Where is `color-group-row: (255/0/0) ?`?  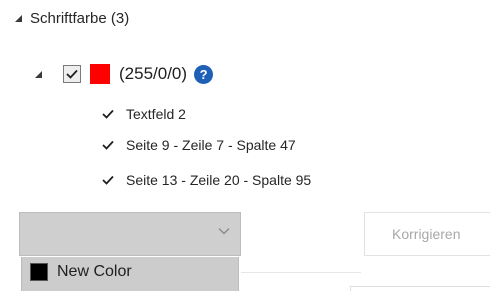
color-group-row: (255/0/0) ? is located at coordinates (124, 74).